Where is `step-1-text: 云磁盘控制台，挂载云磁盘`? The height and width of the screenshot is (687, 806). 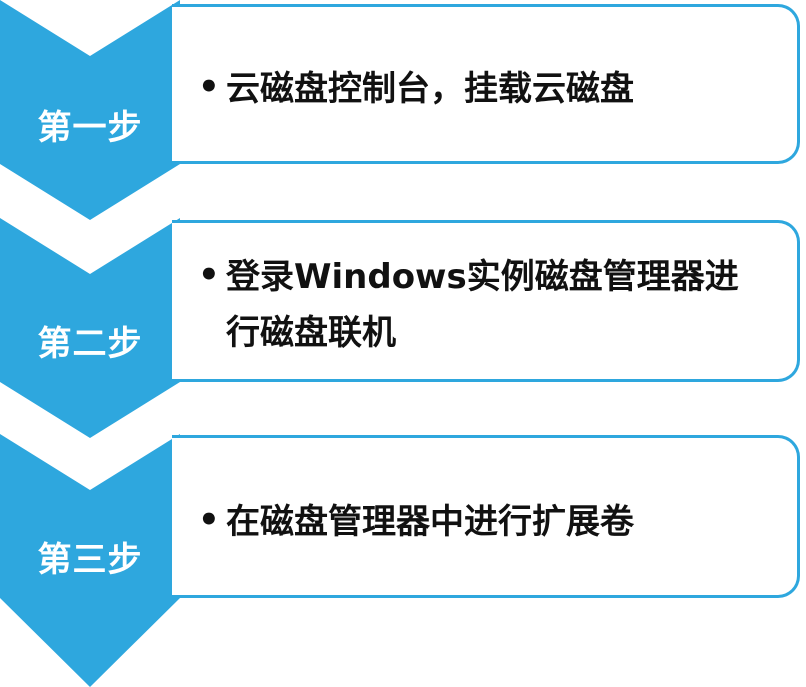
step-1-text: 云磁盘控制台，挂载云磁盘 is located at coordinates (430, 89).